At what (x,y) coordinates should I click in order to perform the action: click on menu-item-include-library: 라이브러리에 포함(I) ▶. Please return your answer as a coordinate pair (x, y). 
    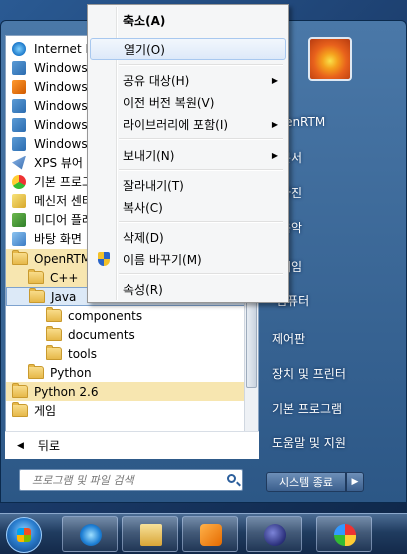
    Looking at the image, I should click on (188, 124).